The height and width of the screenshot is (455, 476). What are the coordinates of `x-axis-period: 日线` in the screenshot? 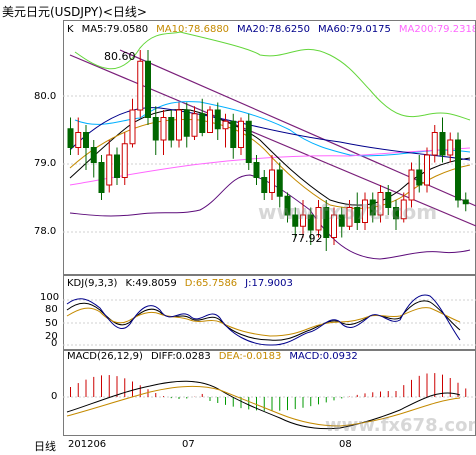 It's located at (45, 446).